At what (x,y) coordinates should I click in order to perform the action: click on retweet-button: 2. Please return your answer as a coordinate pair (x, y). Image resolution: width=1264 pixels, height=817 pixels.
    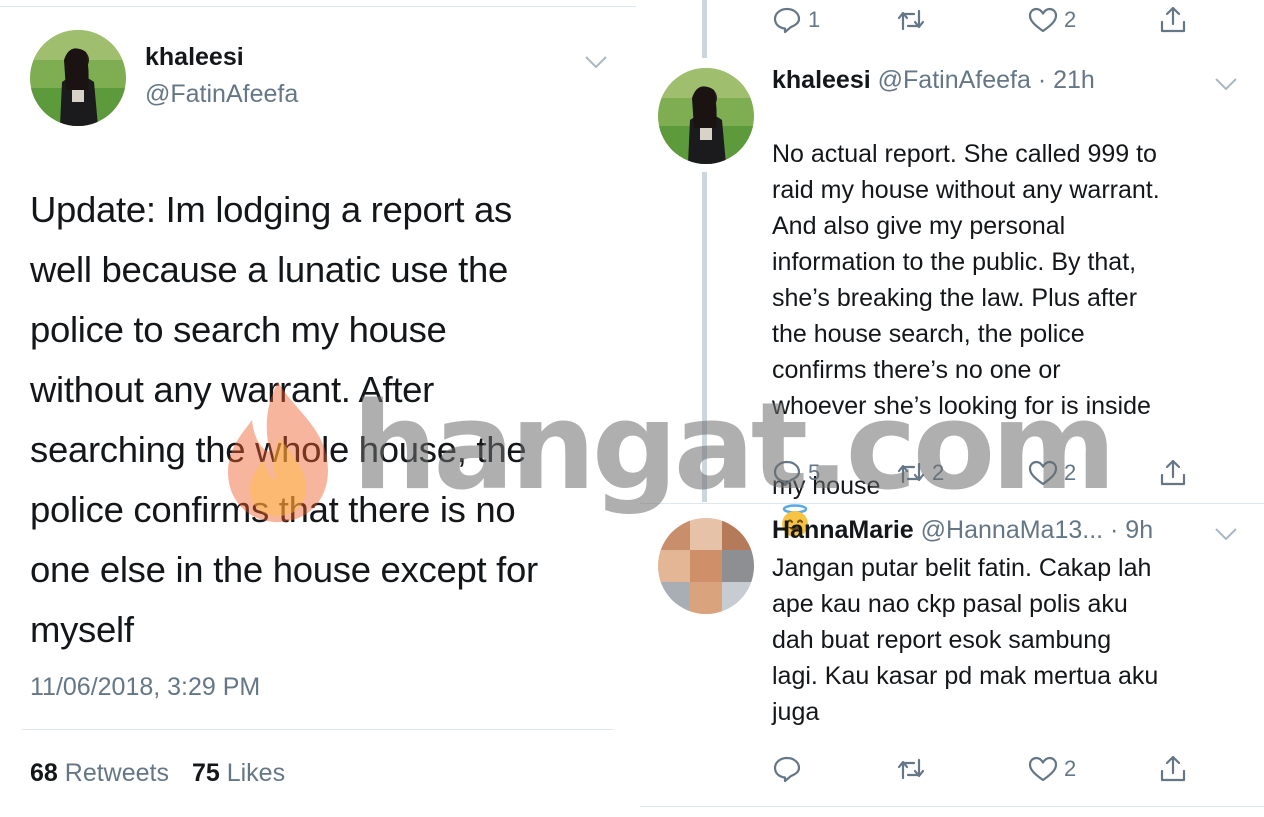
    Looking at the image, I should click on (920, 473).